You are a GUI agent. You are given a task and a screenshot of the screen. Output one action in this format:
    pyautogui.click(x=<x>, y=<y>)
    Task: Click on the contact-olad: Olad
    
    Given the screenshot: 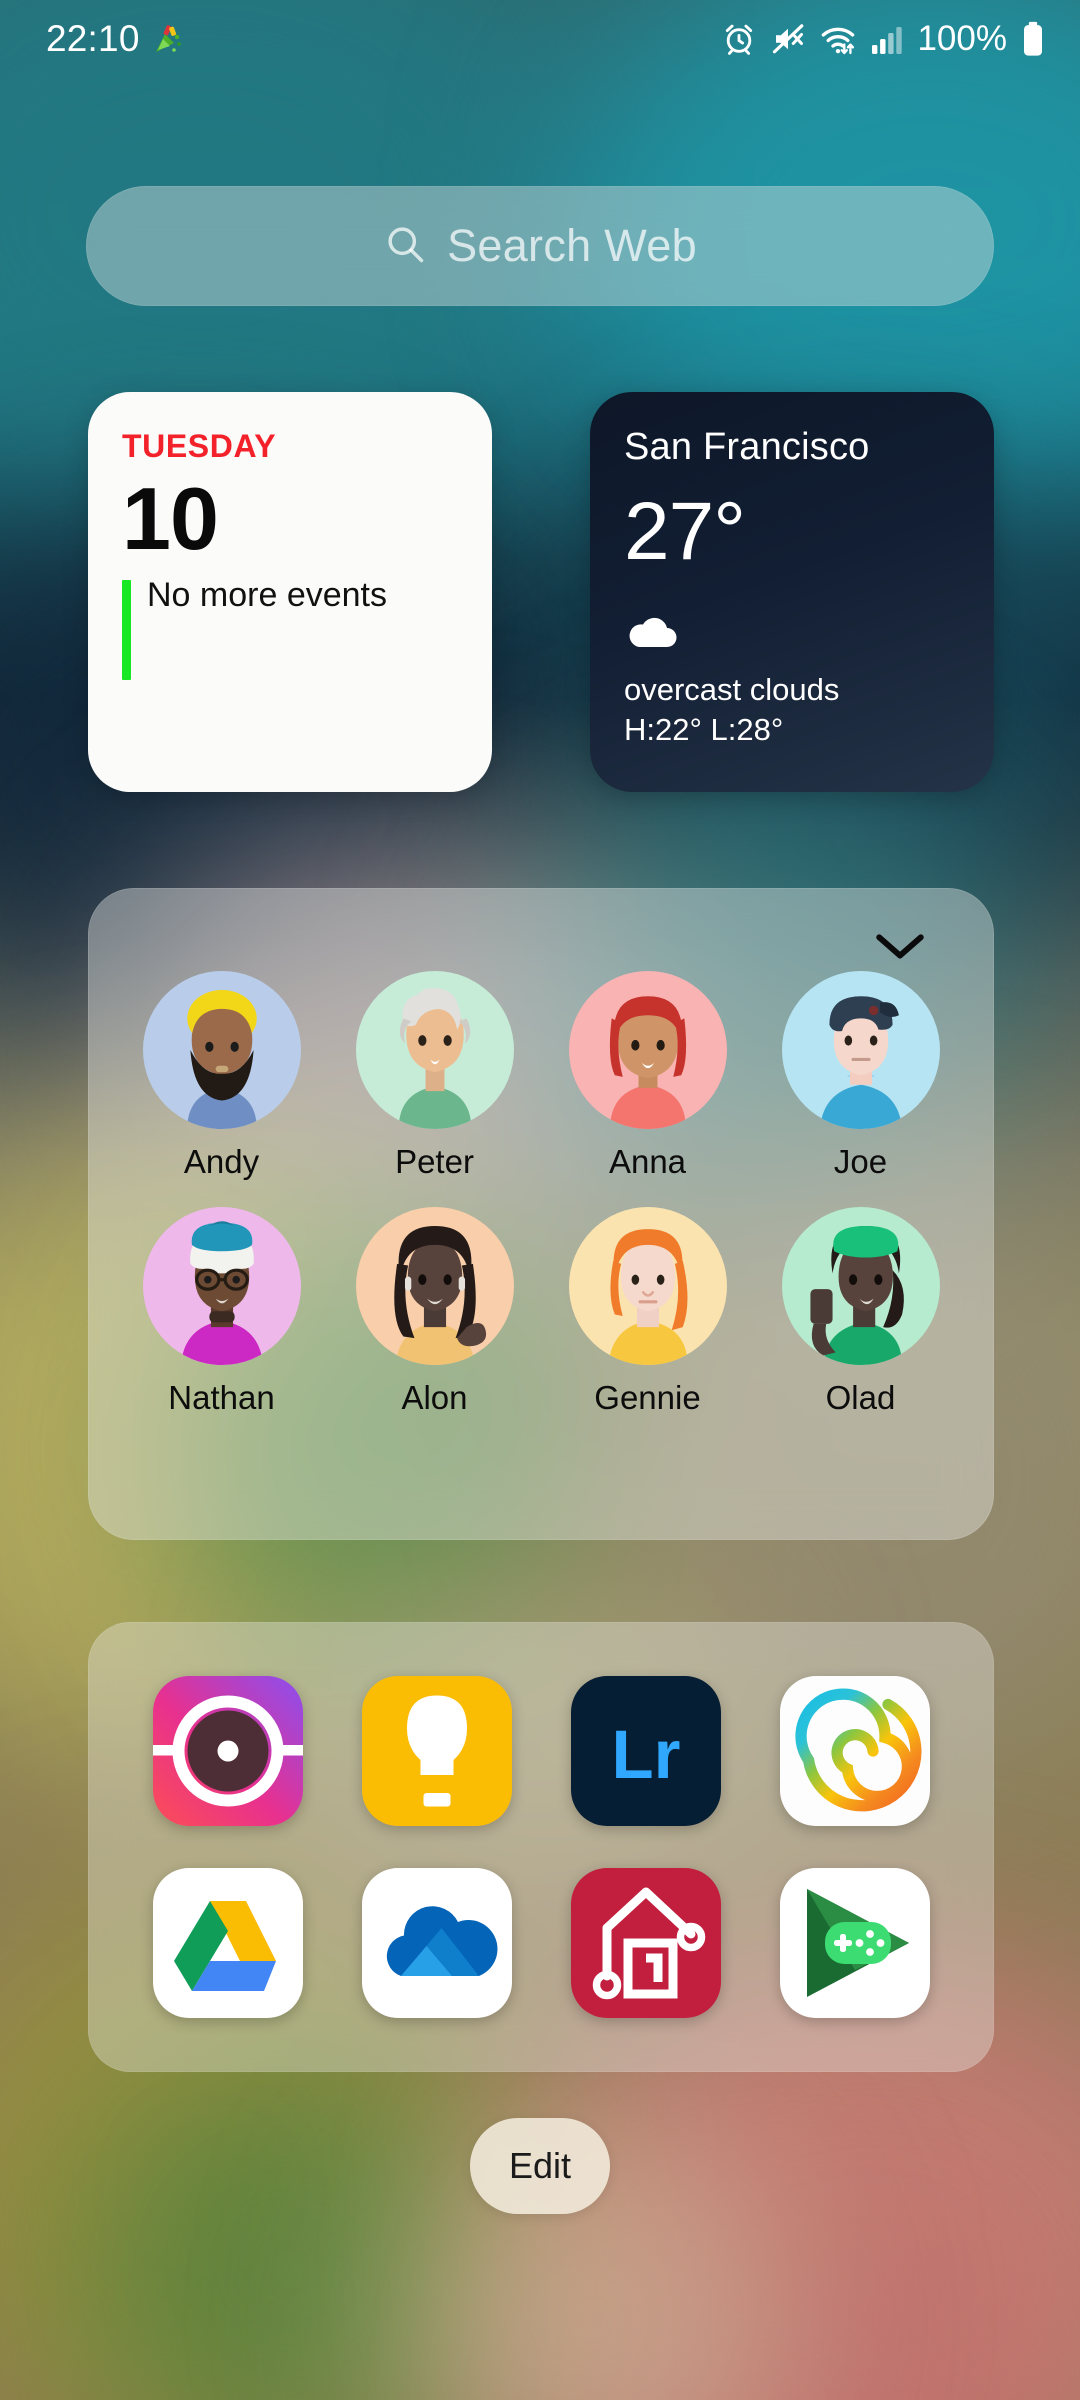 What is the action you would take?
    pyautogui.click(x=860, y=1312)
    